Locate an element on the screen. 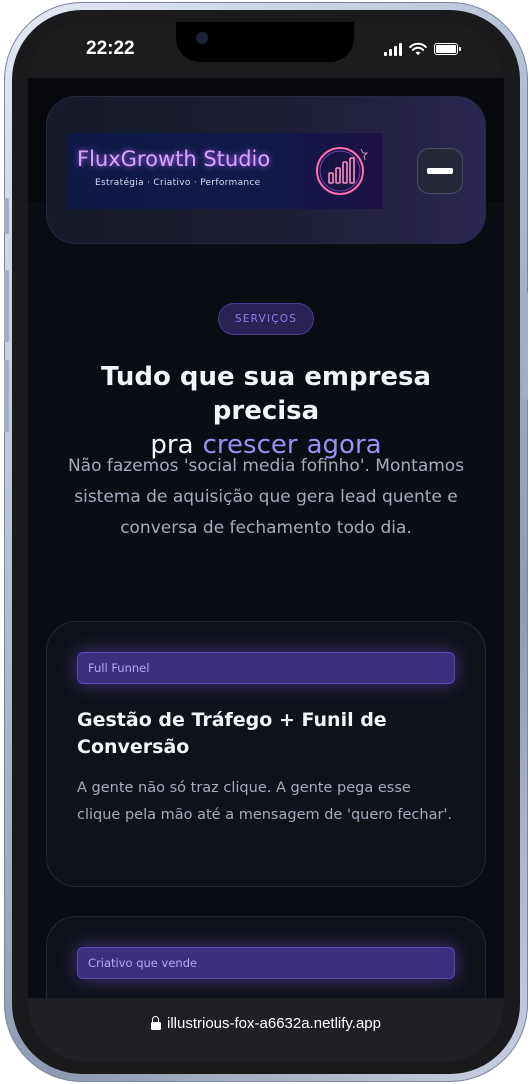 The image size is (532, 1084). section-badge: SERVIÇOS is located at coordinates (266, 319).